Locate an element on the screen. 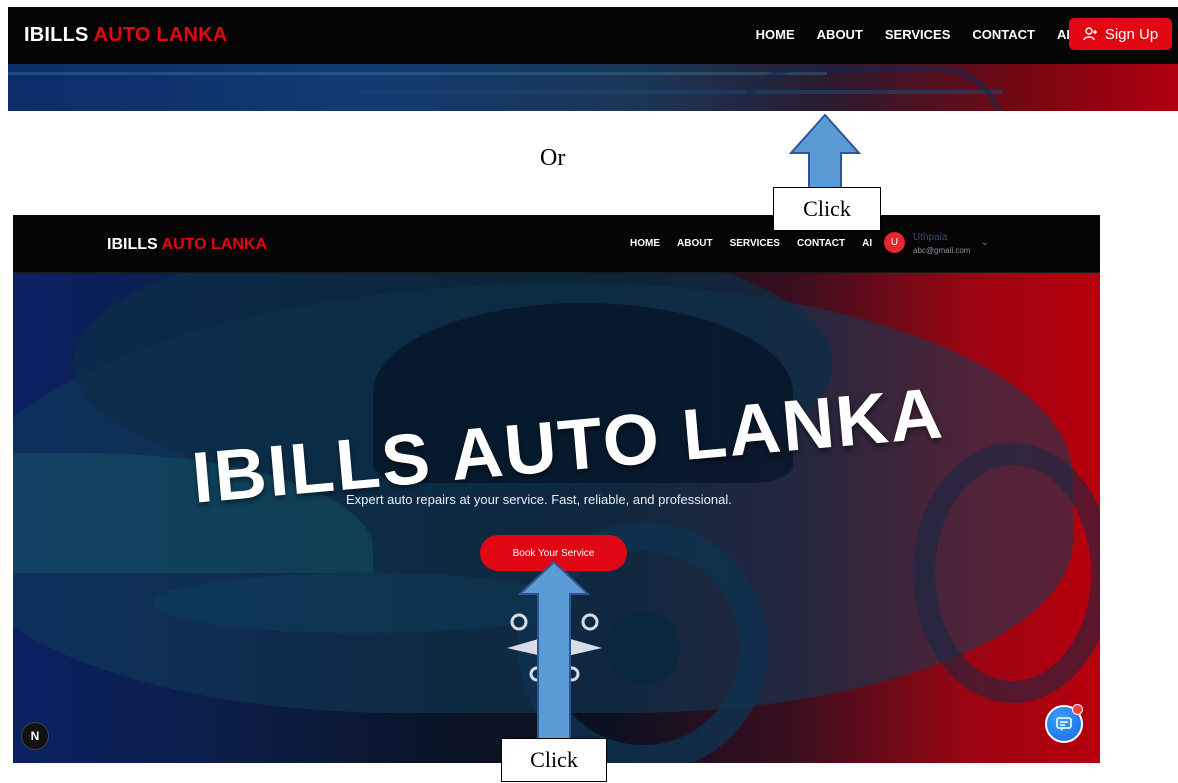  nav-ai: AI is located at coordinates (867, 243).